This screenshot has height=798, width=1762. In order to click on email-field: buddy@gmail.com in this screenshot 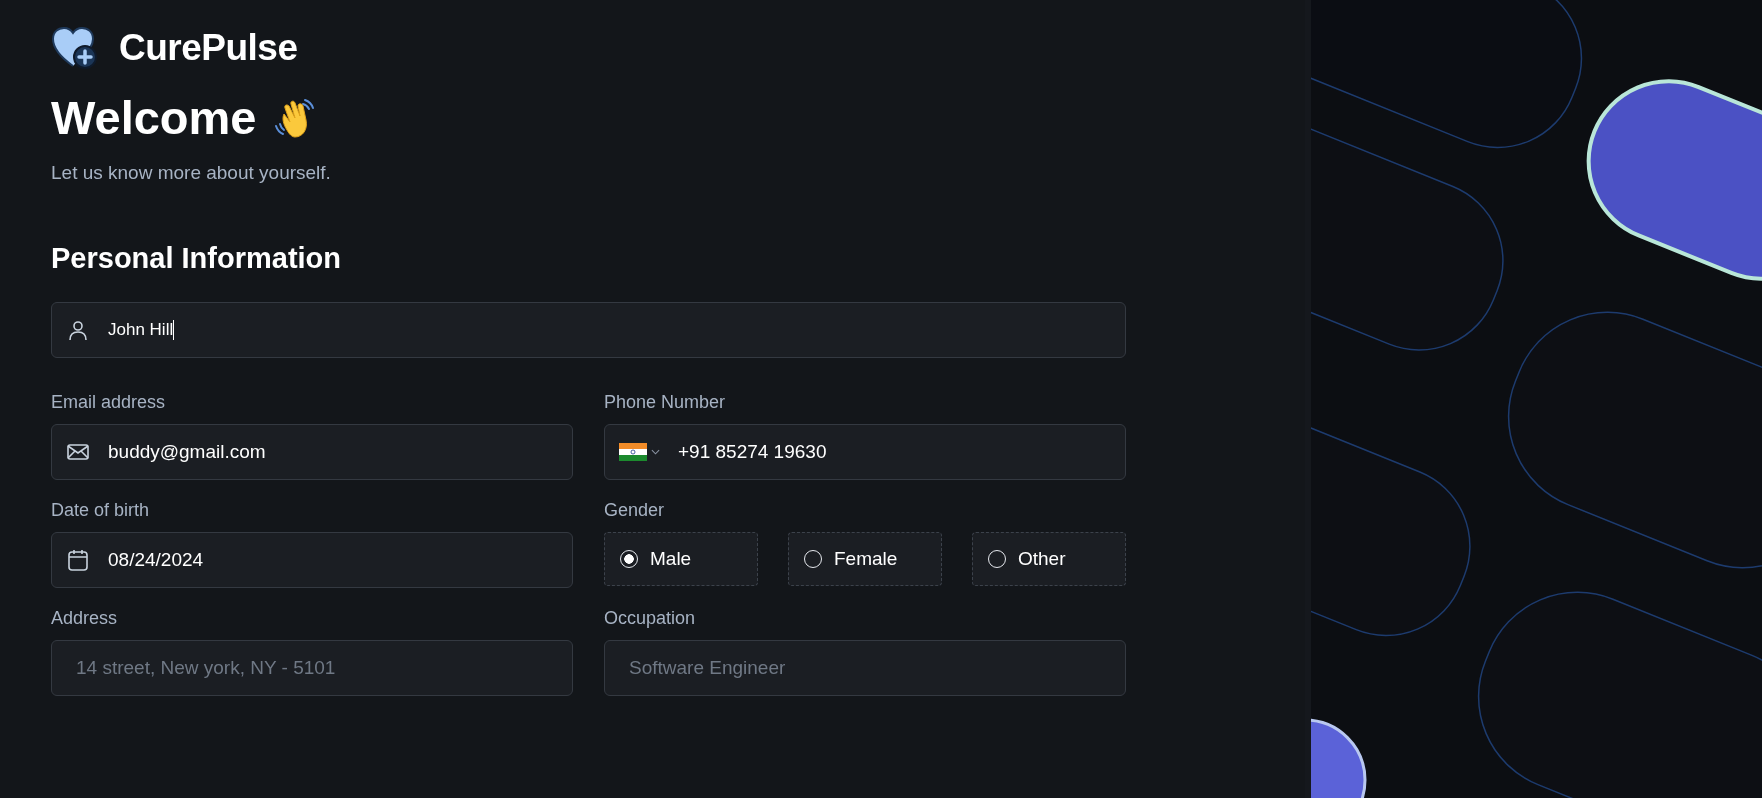, I will do `click(312, 451)`.